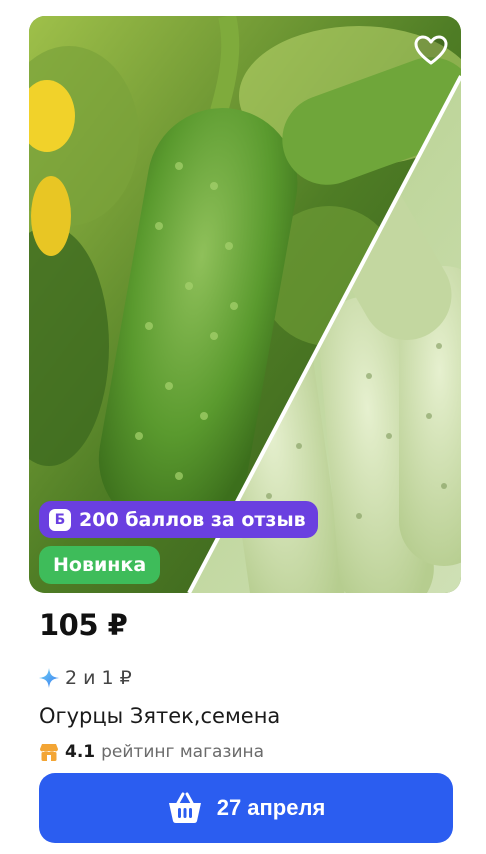 The height and width of the screenshot is (854, 486). I want to click on new-badge-label: Новинка, so click(100, 565).